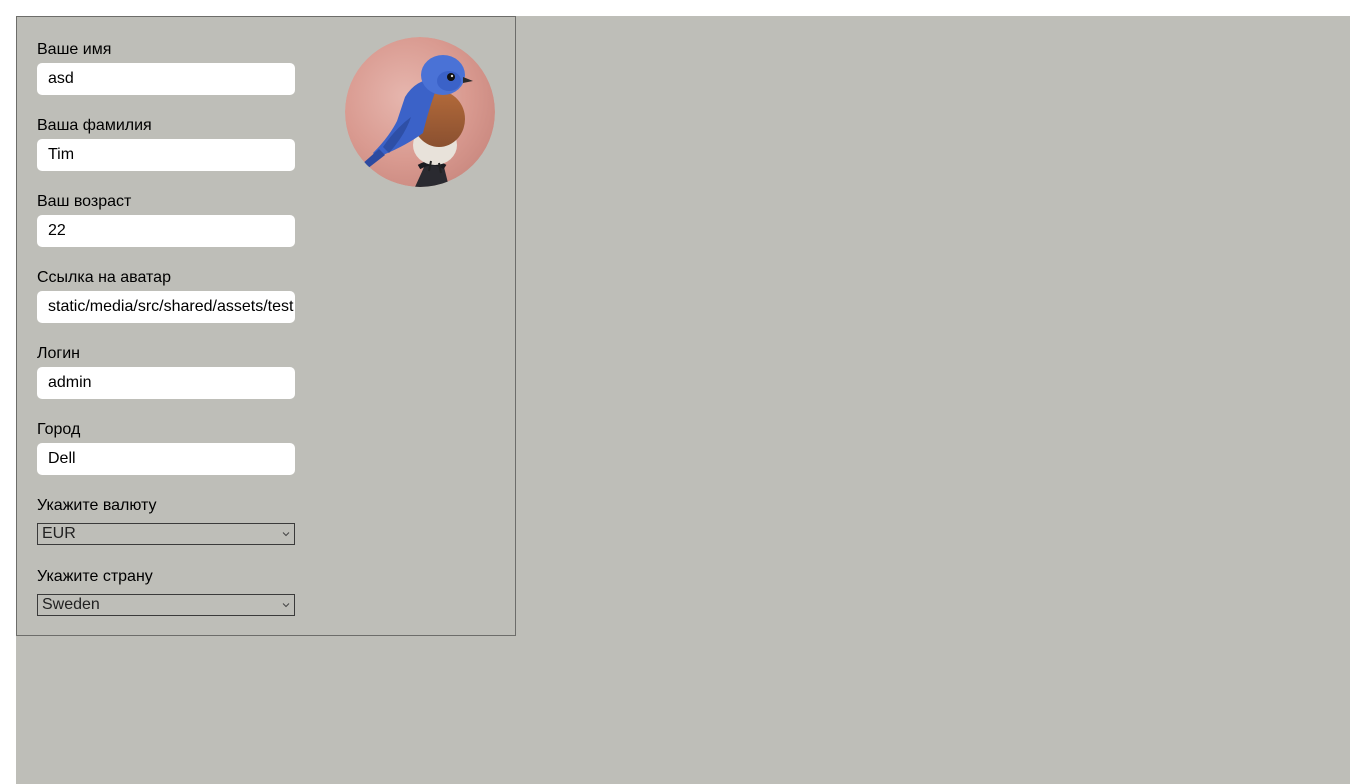 The image size is (1350, 784). Describe the element at coordinates (59, 429) in the screenshot. I see `city-label: Город` at that location.